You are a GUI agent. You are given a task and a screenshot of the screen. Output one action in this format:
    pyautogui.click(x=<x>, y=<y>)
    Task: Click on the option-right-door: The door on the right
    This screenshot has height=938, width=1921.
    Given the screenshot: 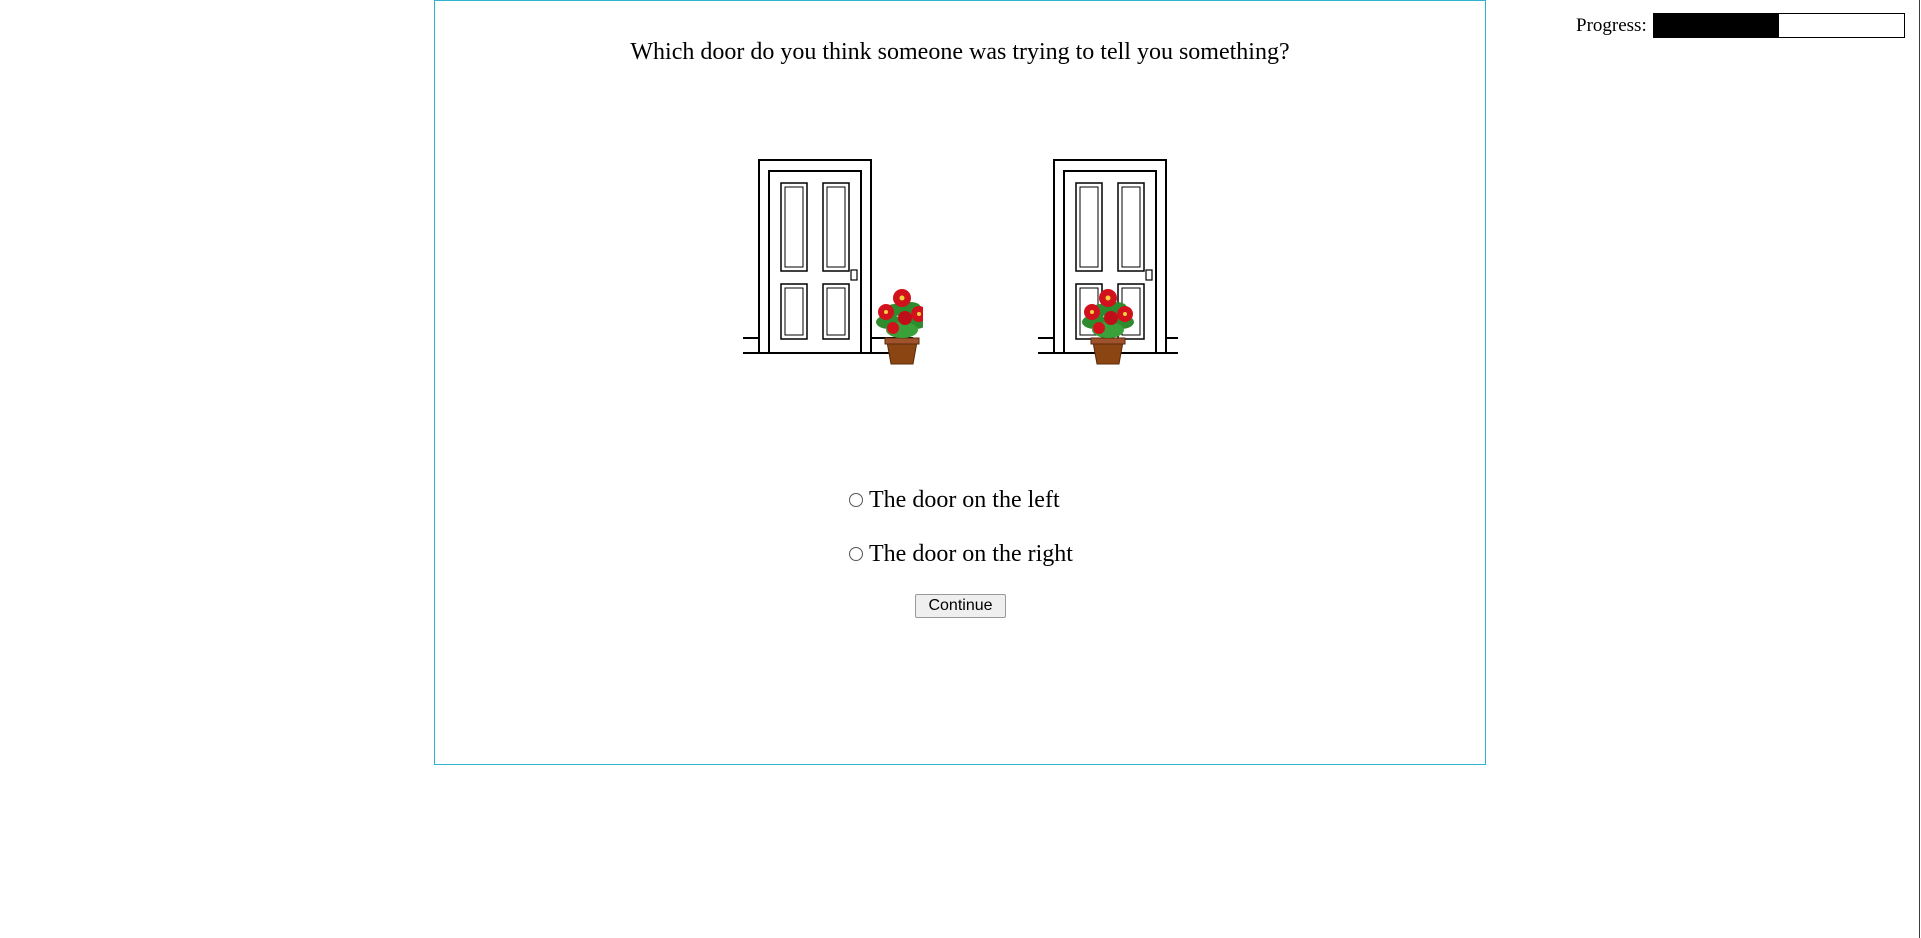 What is the action you would take?
    pyautogui.click(x=960, y=554)
    